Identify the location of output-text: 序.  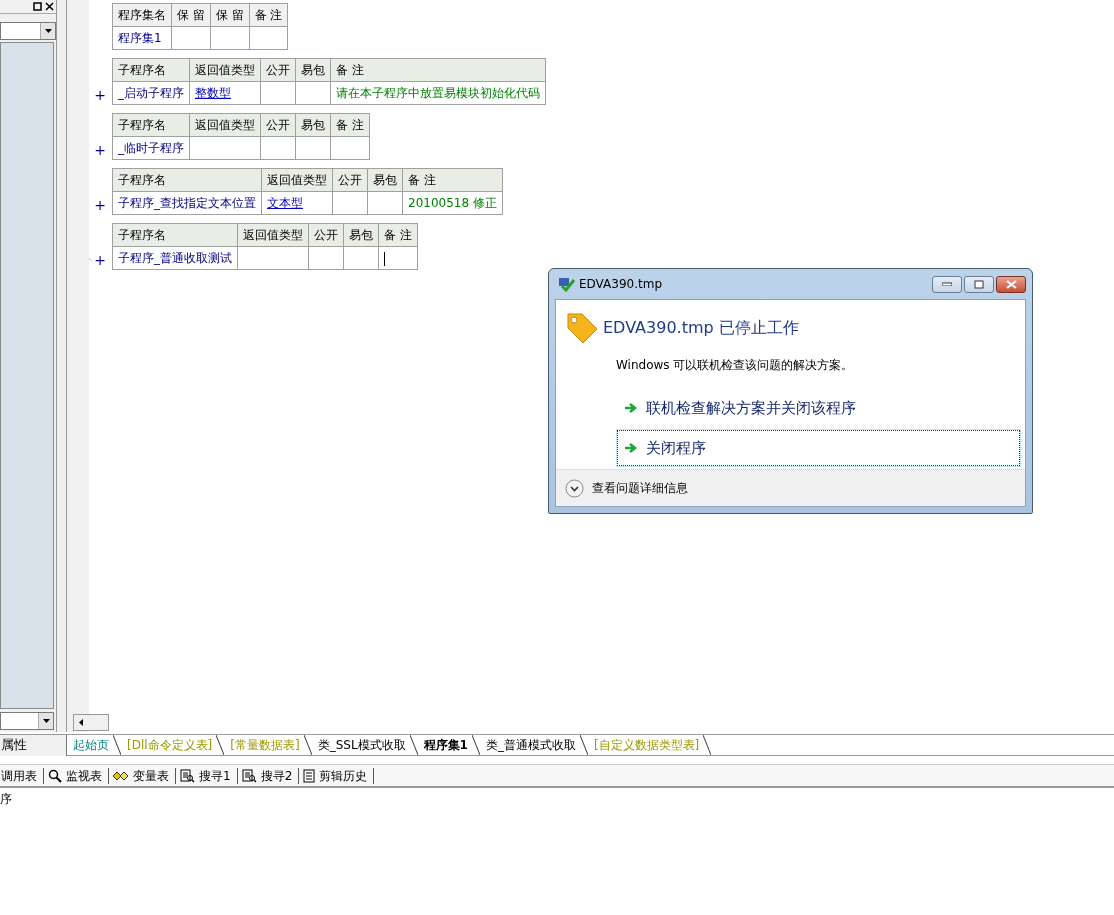
(6, 799).